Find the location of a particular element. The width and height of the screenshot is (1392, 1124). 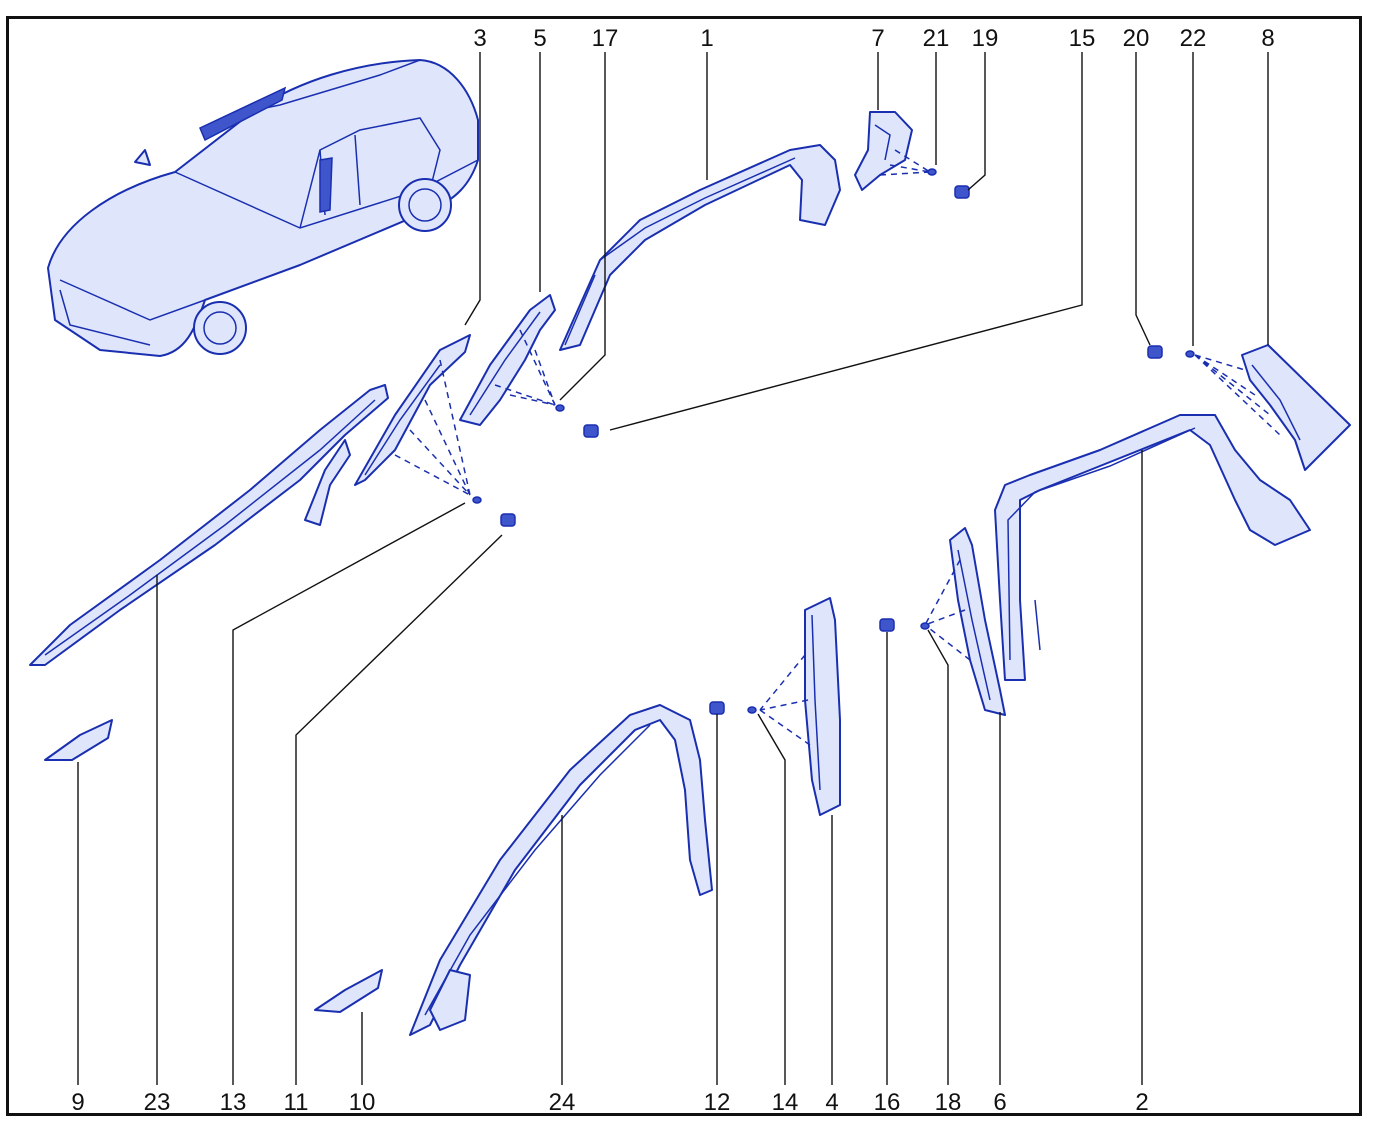

part-1-roof-trim is located at coordinates (700, 247).